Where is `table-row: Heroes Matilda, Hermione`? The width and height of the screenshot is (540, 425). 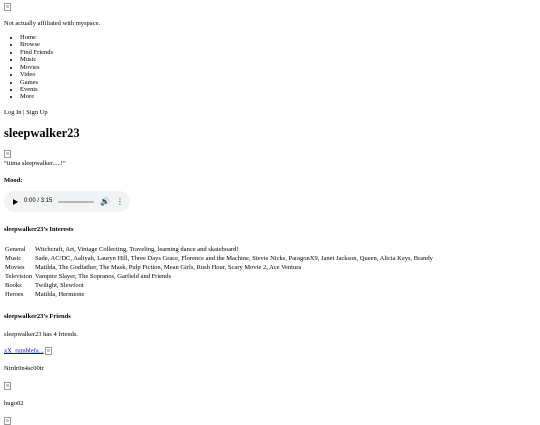
table-row: Heroes Matilda, Hermione is located at coordinates (219, 294).